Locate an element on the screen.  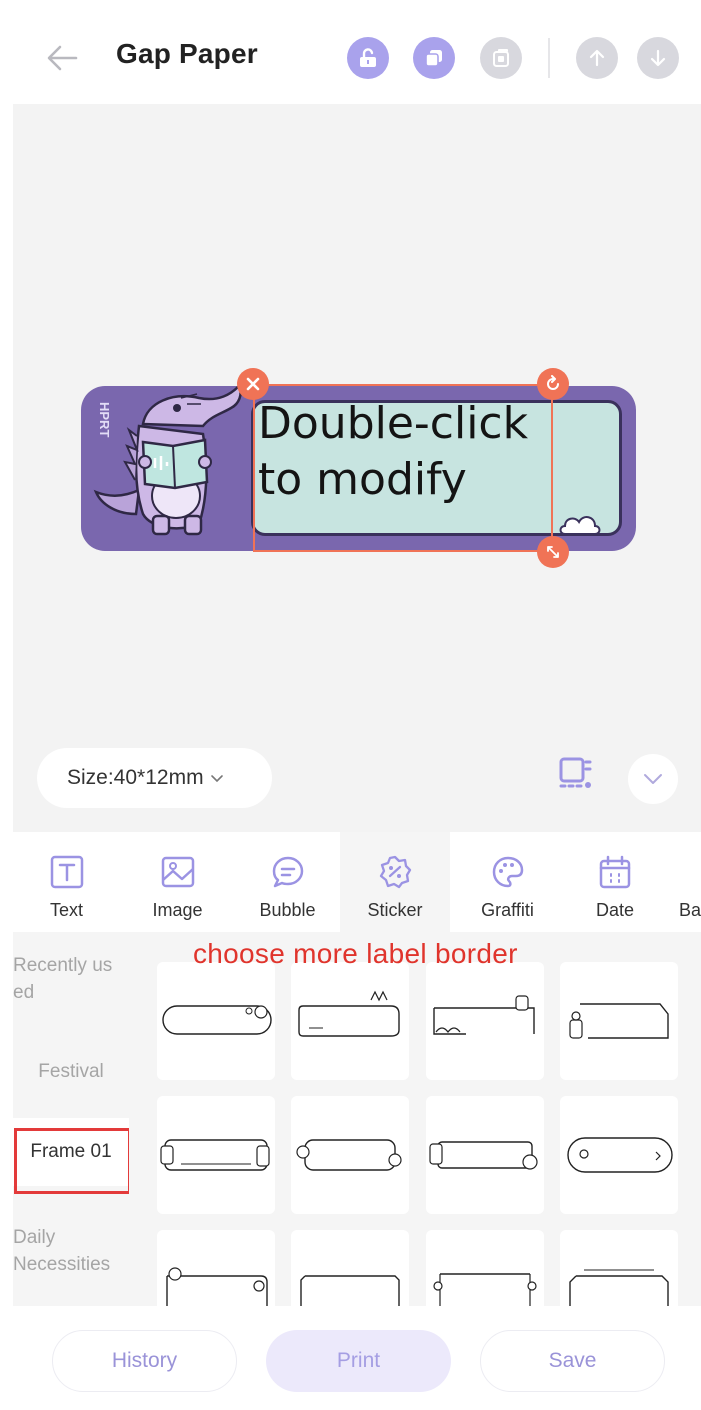
arrow-up-icon is located at coordinates (597, 58).